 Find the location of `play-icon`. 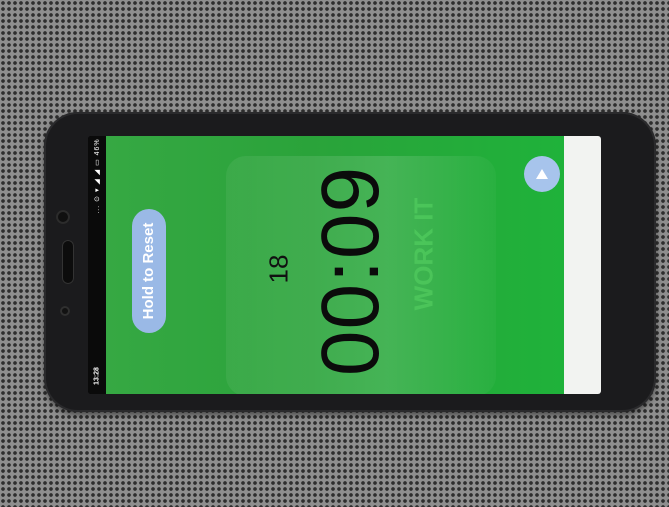

play-icon is located at coordinates (542, 174).